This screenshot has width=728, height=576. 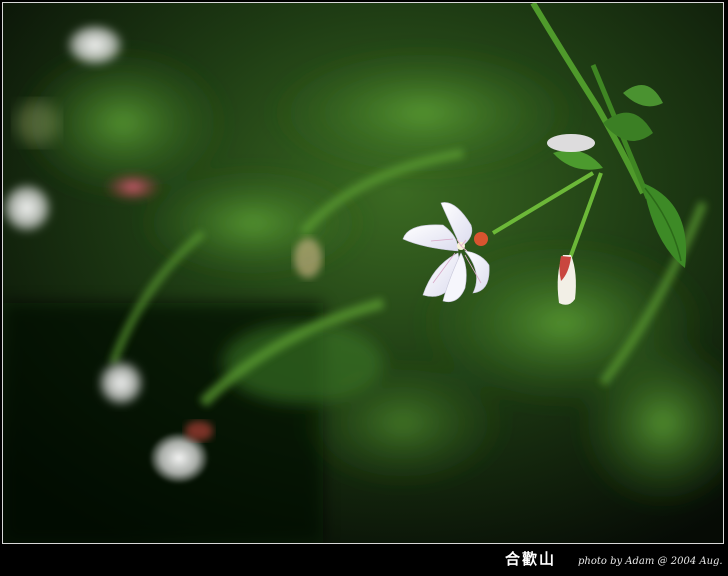 I want to click on caption-title: 合歡山, so click(x=531, y=559).